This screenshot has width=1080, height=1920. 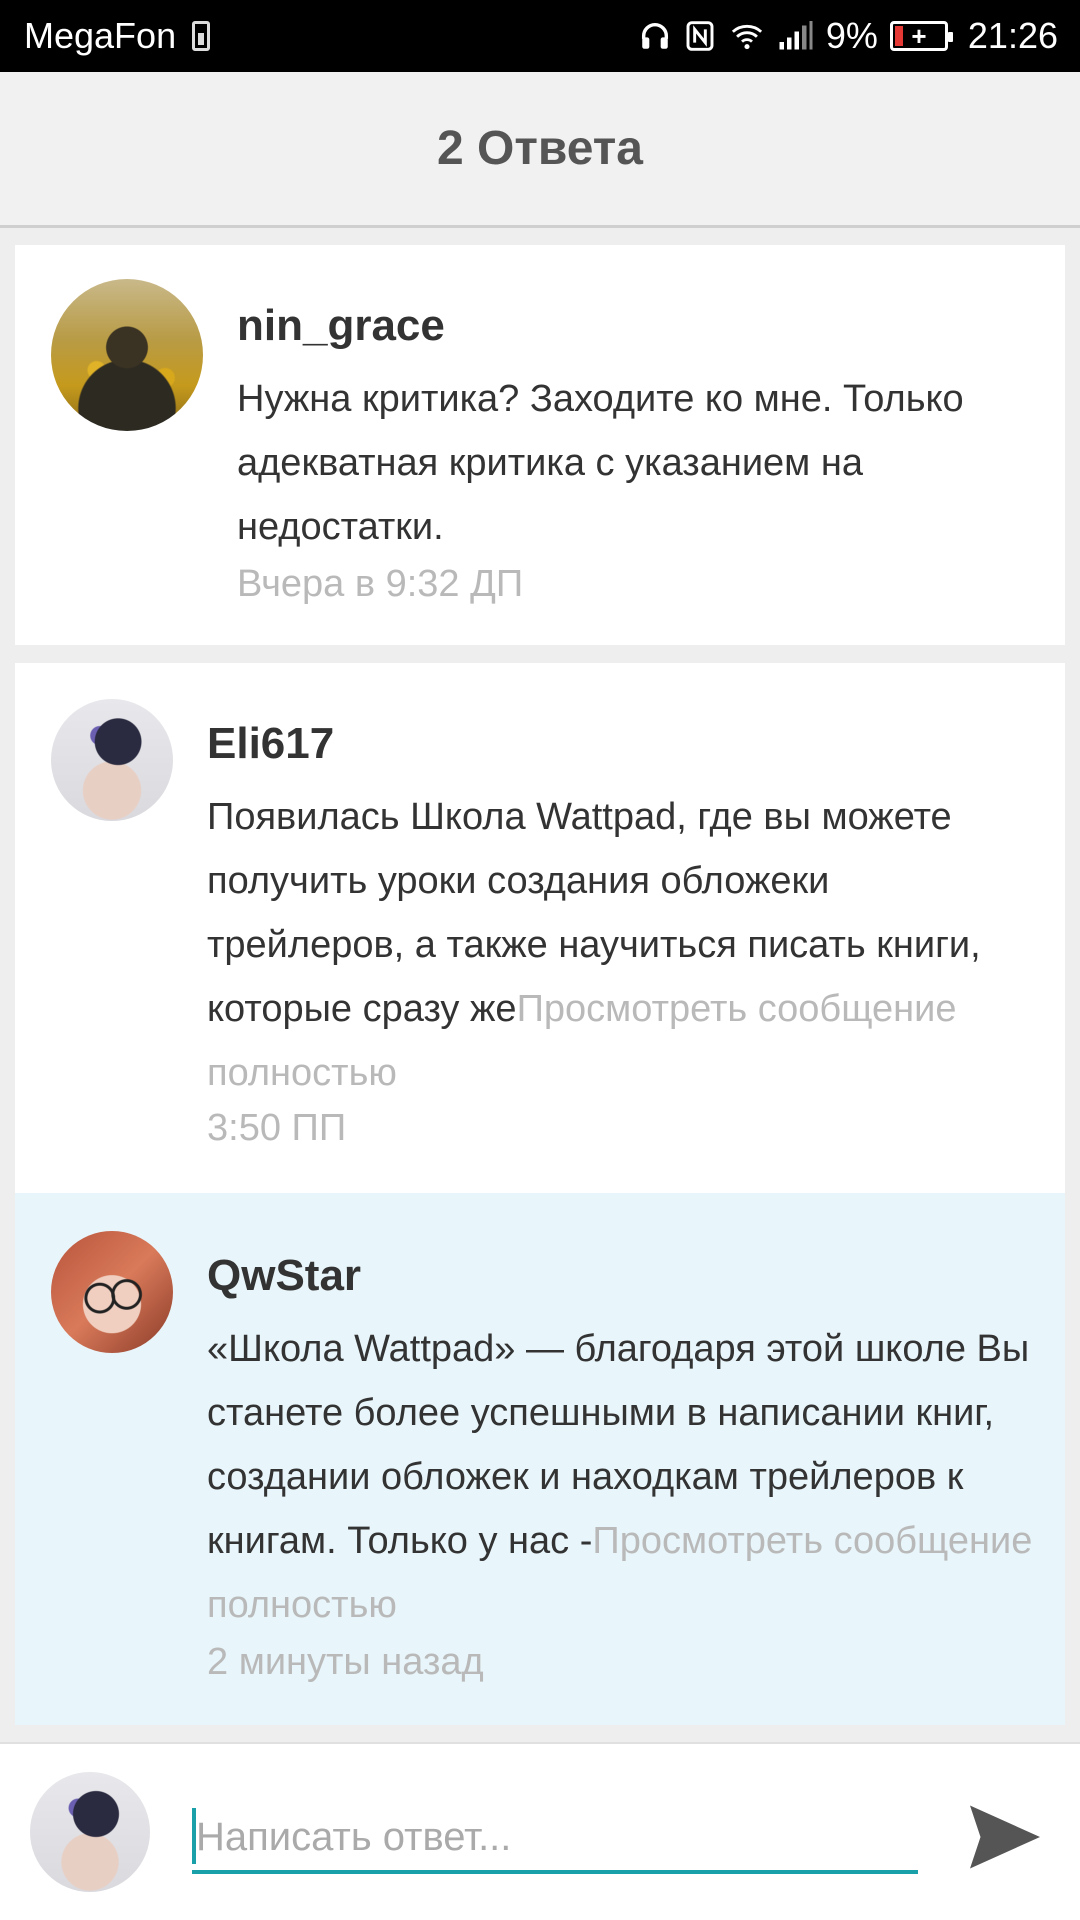 I want to click on battery-charging-icon: +, so click(x=921, y=36).